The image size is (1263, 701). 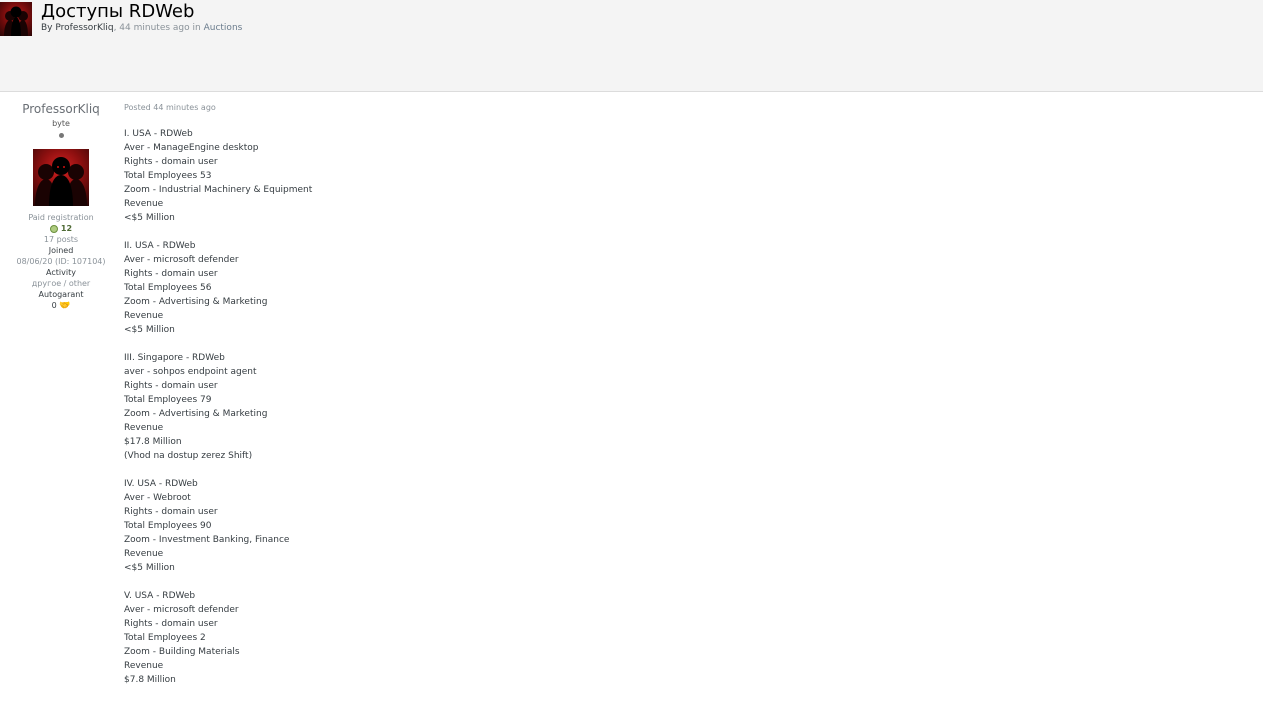 What do you see at coordinates (168, 400) in the screenshot?
I see `offer-line: Total Employees 79` at bounding box center [168, 400].